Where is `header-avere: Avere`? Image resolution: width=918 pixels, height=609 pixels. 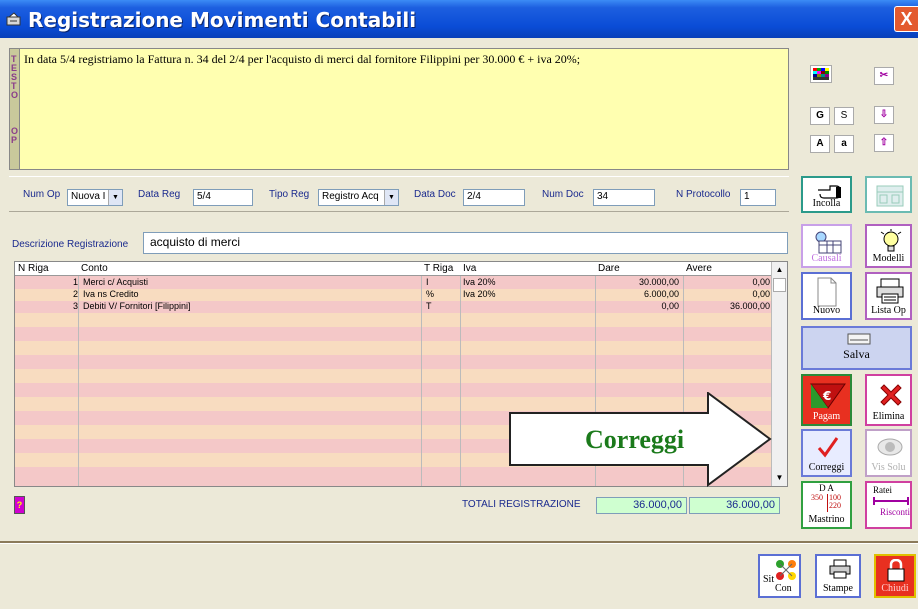 header-avere: Avere is located at coordinates (699, 268).